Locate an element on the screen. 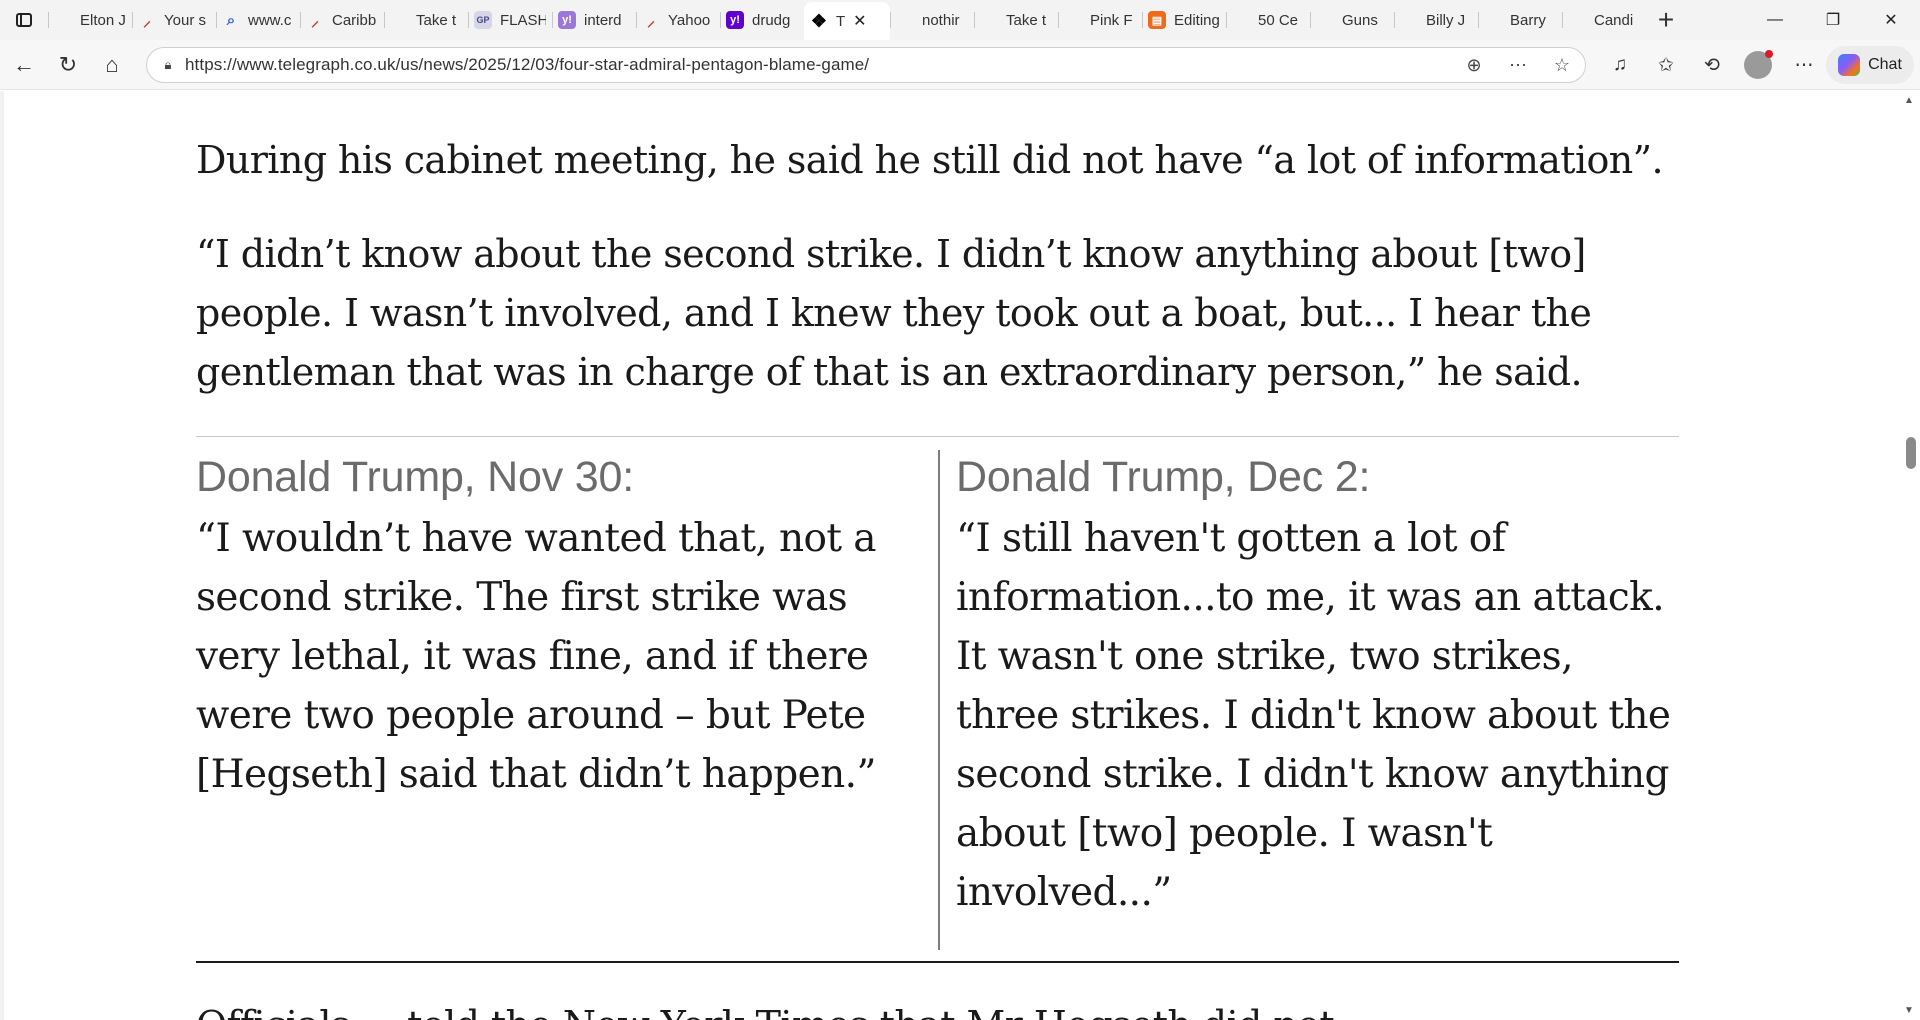 The image size is (1920, 1020). favorites-icon: ✩ is located at coordinates (1666, 65).